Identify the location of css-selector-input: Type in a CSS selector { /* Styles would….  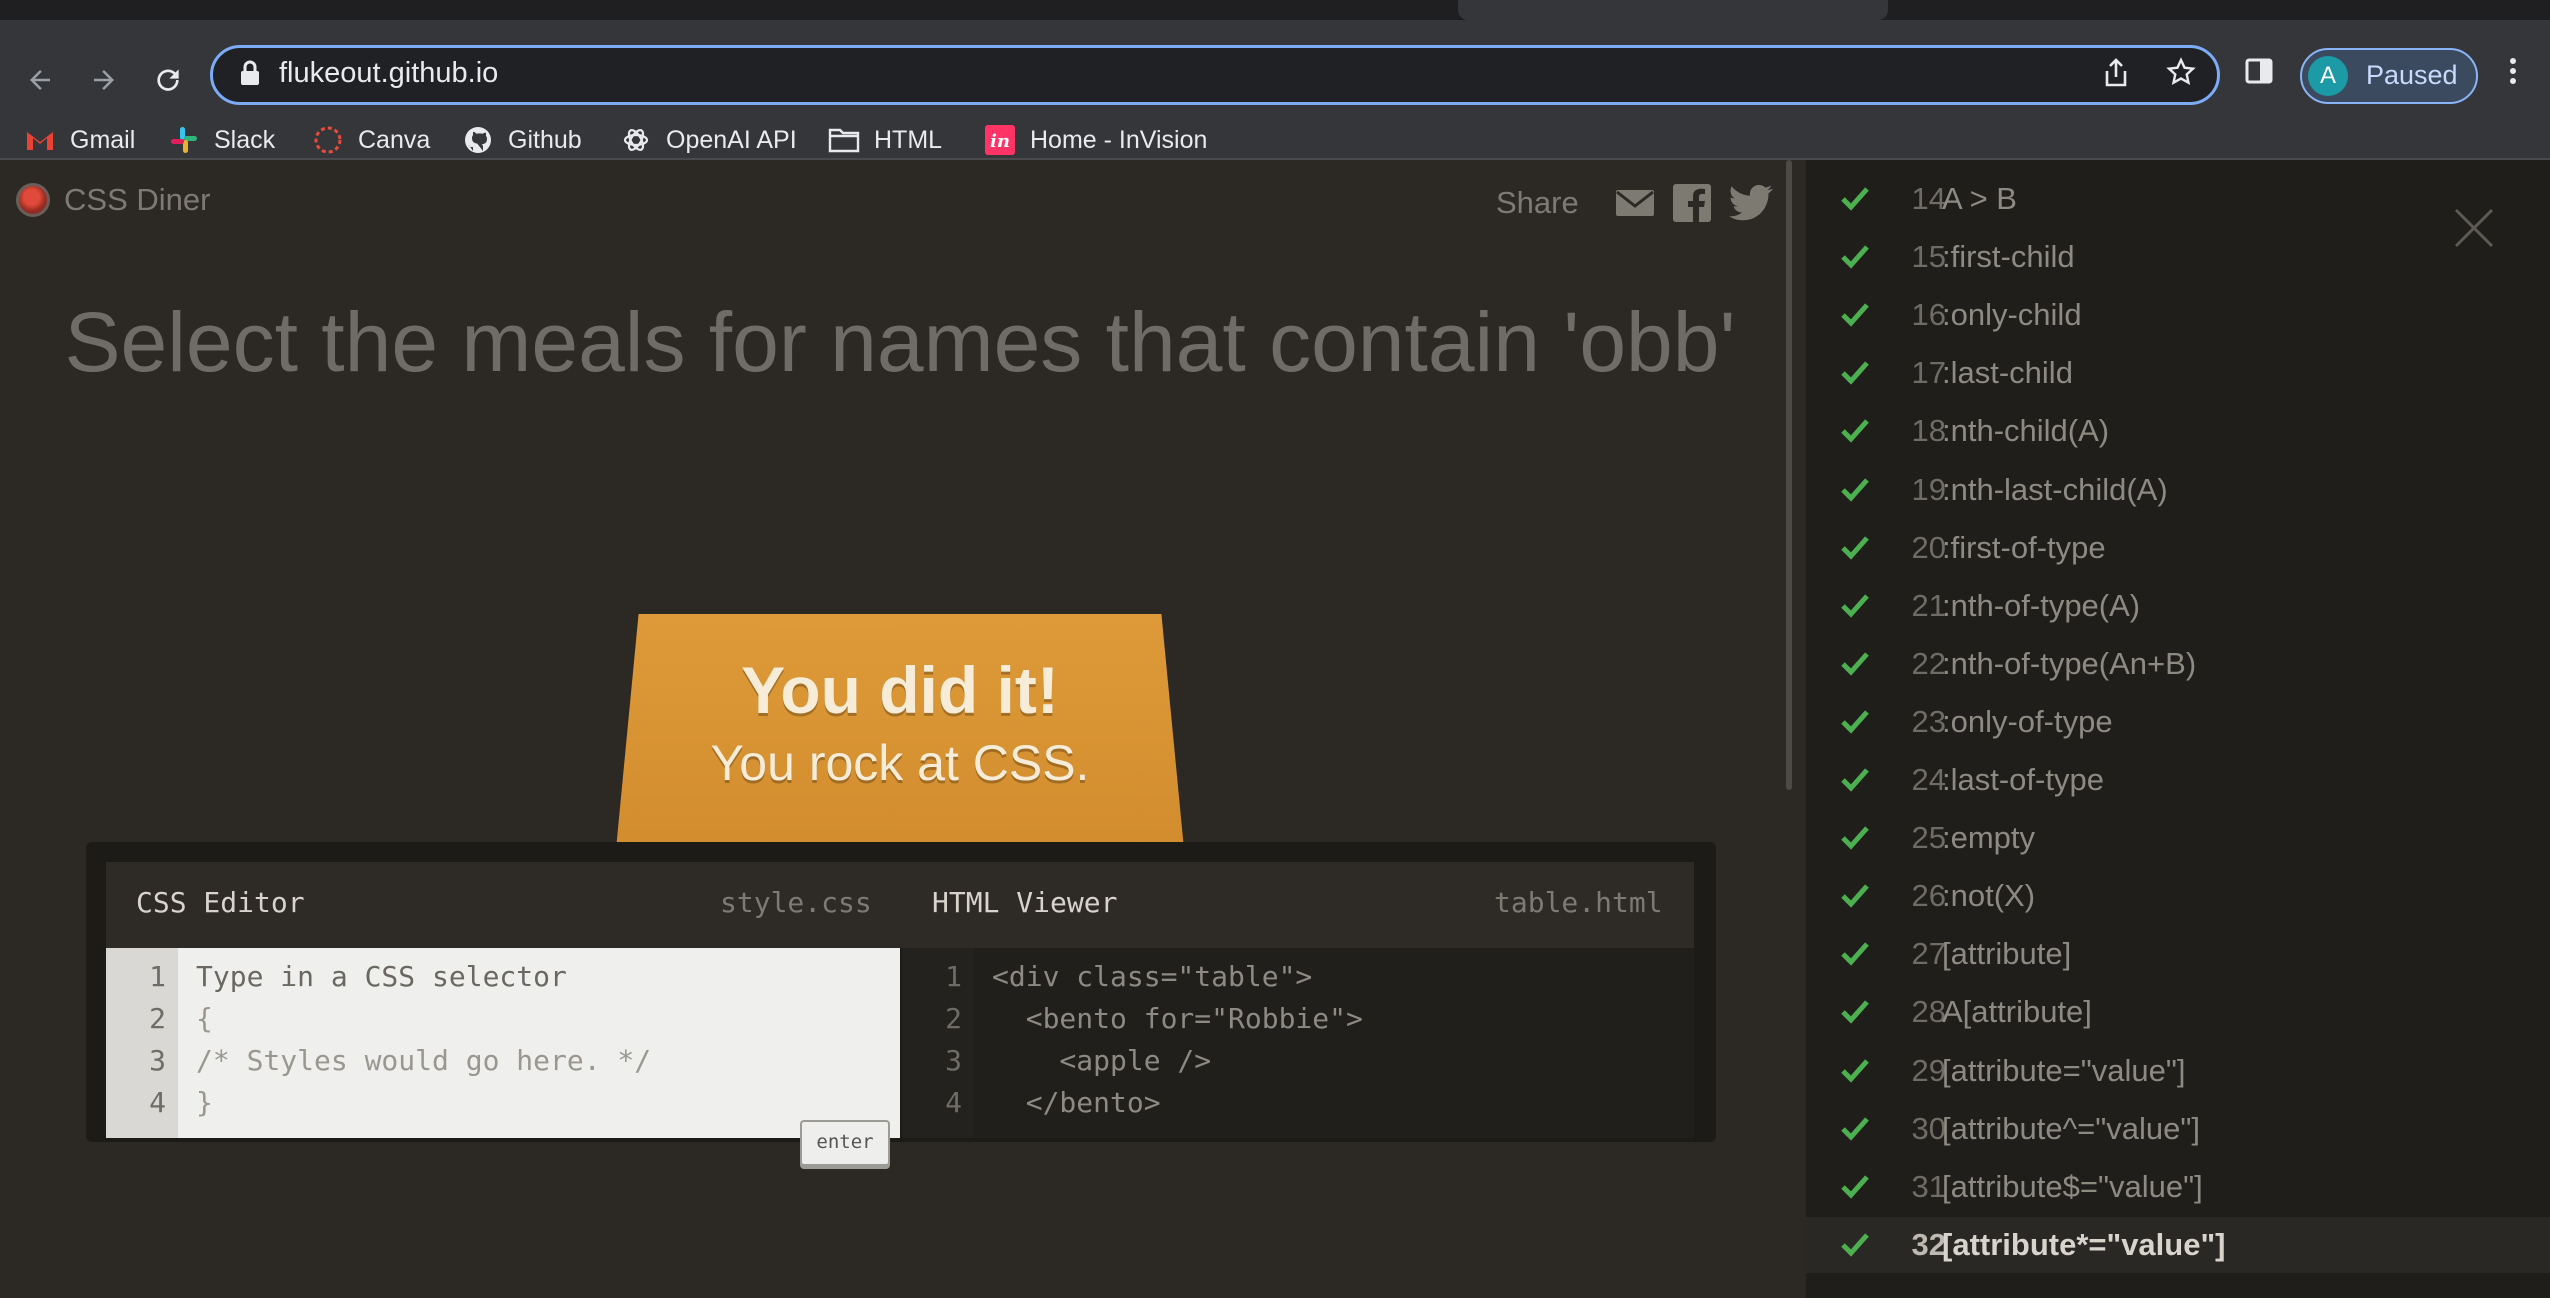
(539, 1043).